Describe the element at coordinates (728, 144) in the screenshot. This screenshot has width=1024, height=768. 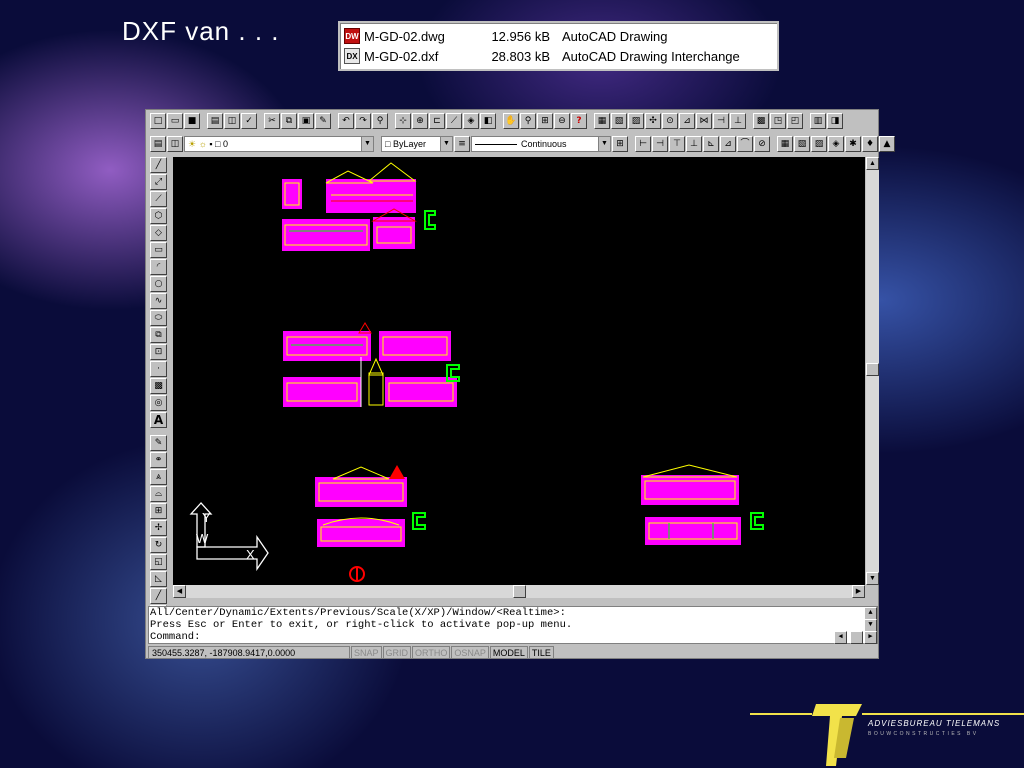
I see `dim-f-icon: ⊿` at that location.